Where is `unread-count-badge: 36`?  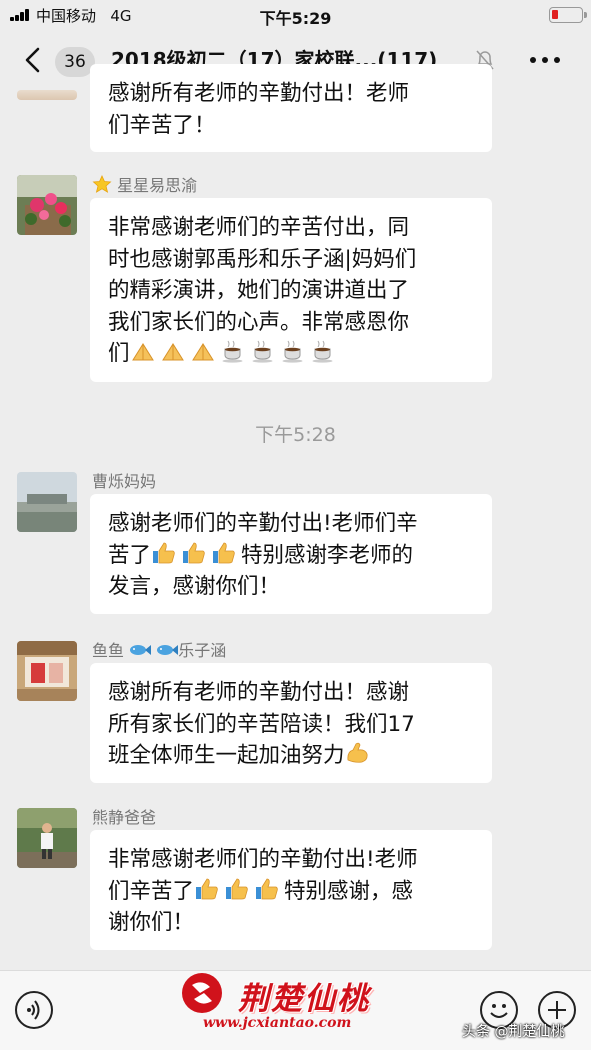
unread-count-badge: 36 is located at coordinates (75, 62).